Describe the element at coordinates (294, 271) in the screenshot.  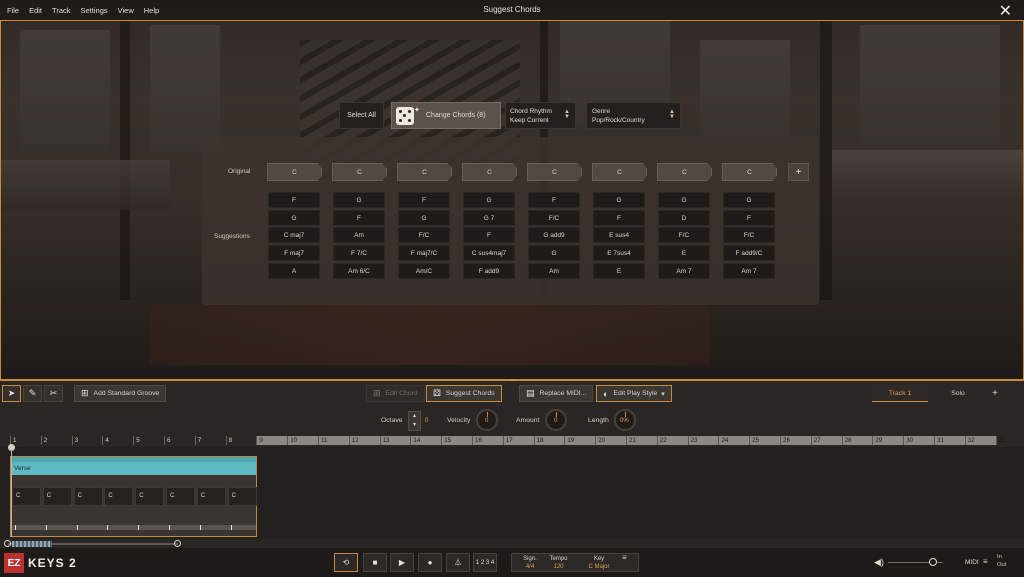
I see `suggestion-chord: A` at that location.